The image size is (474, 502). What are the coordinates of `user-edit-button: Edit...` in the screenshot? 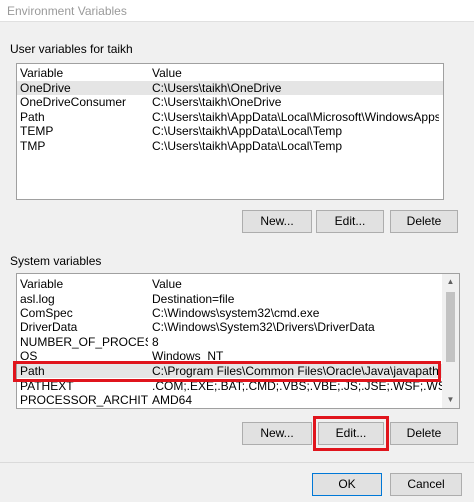 It's located at (350, 221).